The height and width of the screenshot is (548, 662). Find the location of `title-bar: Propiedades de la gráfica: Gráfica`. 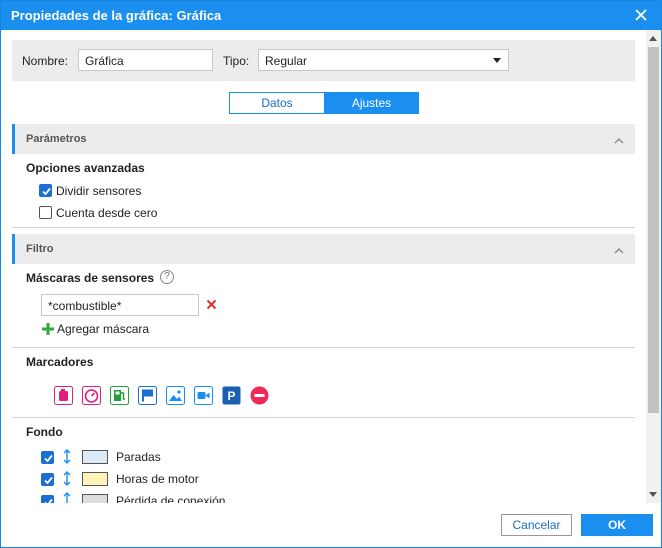

title-bar: Propiedades de la gráfica: Gráfica is located at coordinates (331, 15).